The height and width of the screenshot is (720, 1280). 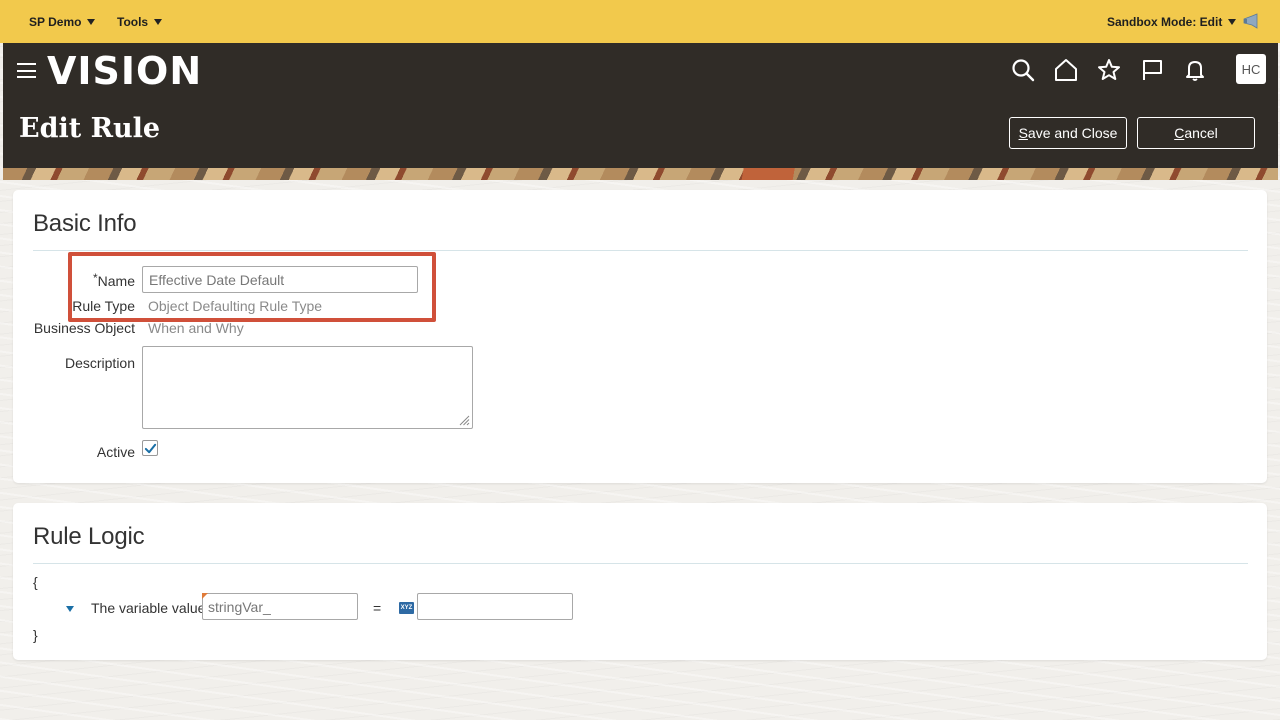 I want to click on description-label: Description, so click(x=99, y=363).